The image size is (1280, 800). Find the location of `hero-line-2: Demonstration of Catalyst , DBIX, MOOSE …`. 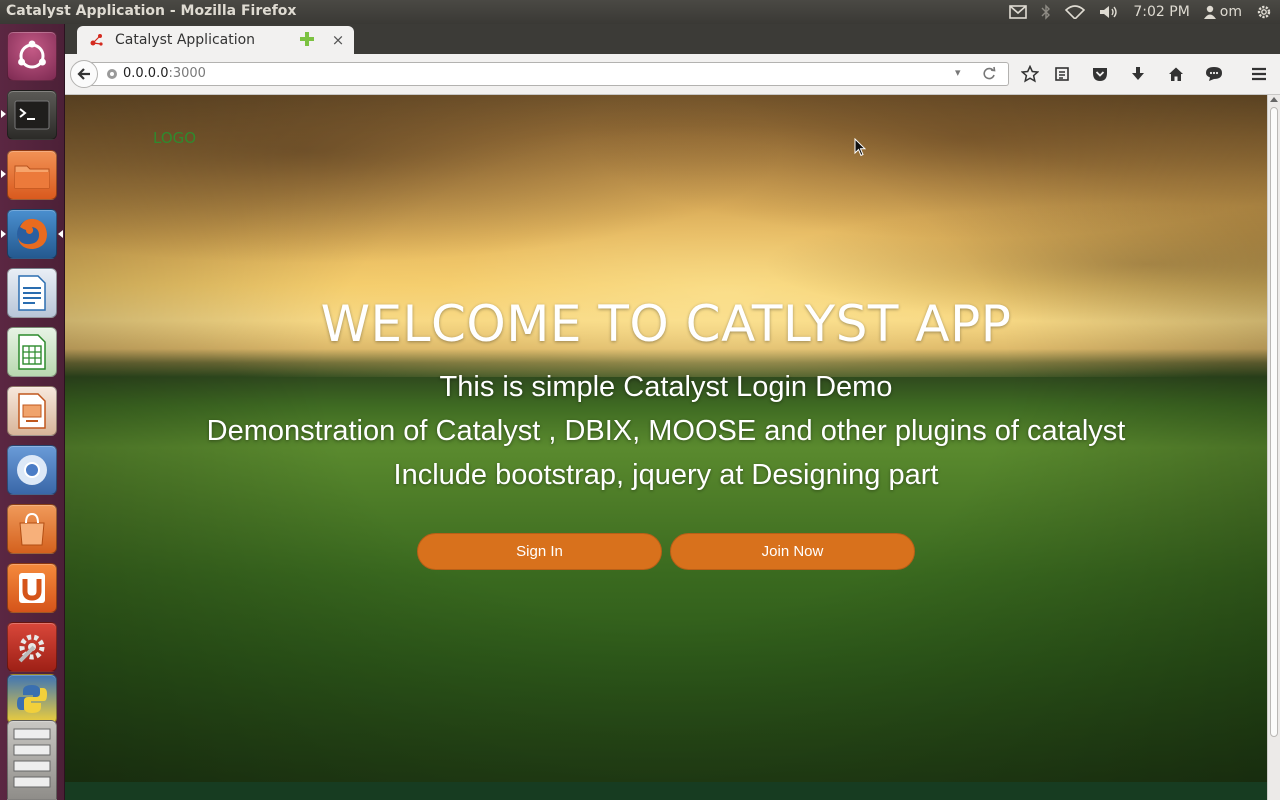

hero-line-2: Demonstration of Catalyst , DBIX, MOOSE … is located at coordinates (666, 431).